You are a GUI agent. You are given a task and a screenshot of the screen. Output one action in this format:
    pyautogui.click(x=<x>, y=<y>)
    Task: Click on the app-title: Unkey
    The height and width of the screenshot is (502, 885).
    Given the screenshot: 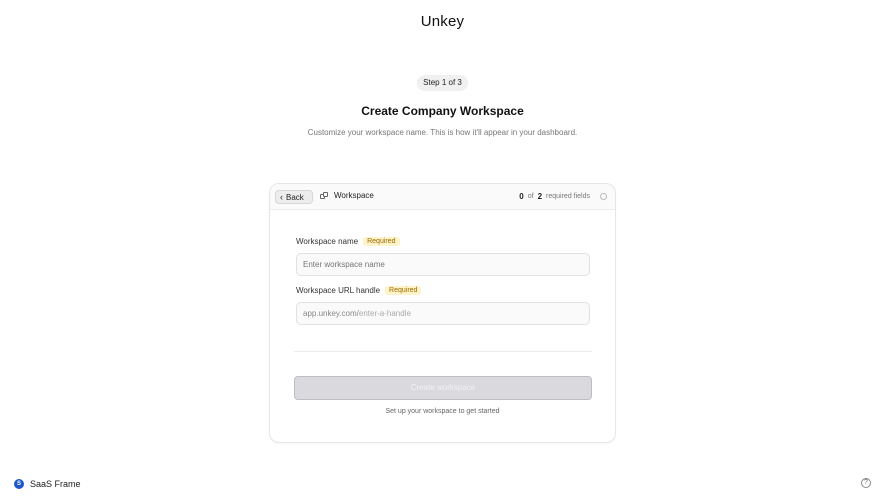 What is the action you would take?
    pyautogui.click(x=442, y=21)
    